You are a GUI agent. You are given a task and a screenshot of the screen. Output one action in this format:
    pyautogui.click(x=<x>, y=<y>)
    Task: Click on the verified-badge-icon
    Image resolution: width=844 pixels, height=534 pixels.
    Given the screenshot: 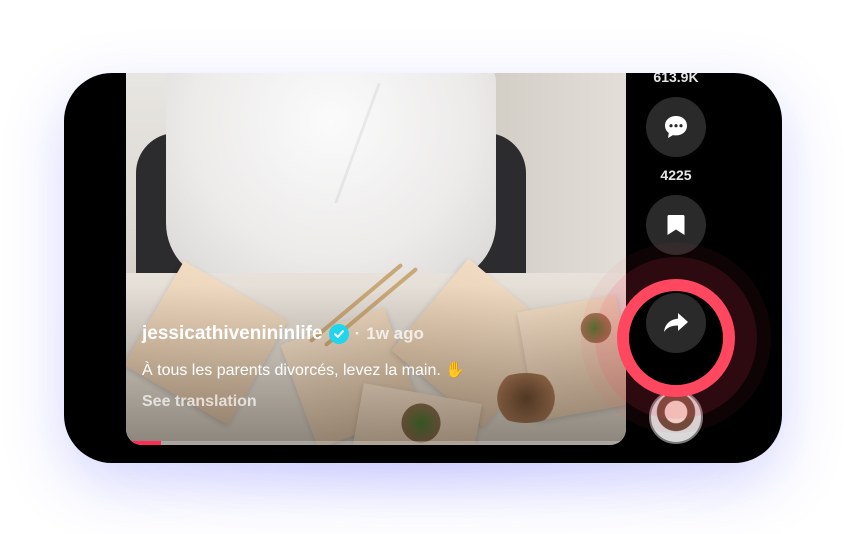 What is the action you would take?
    pyautogui.click(x=338, y=334)
    